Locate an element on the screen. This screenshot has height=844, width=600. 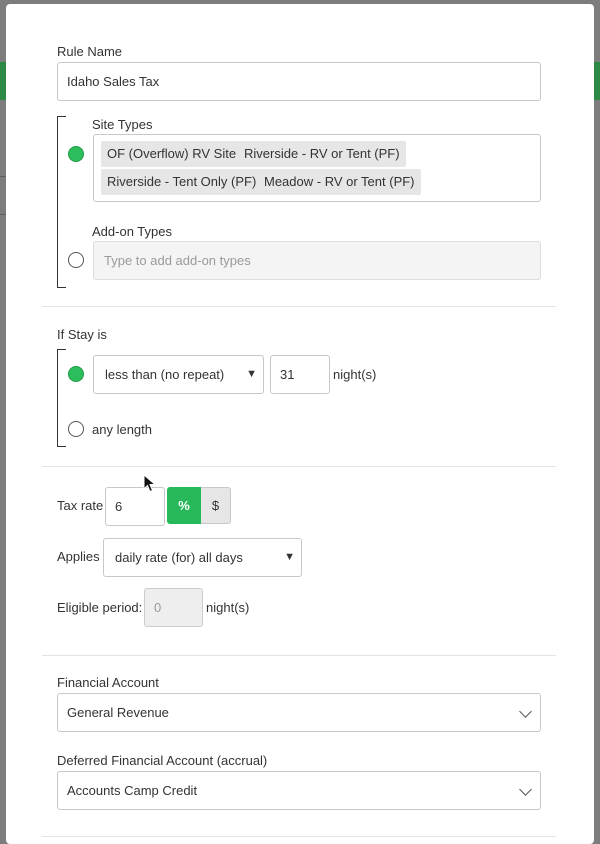
site-types-label: Site Types is located at coordinates (122, 124).